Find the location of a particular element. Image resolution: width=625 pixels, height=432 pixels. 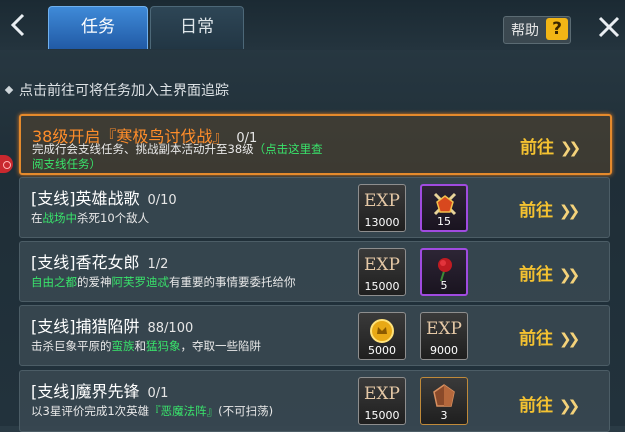

quest-count: 88/100 is located at coordinates (170, 328).